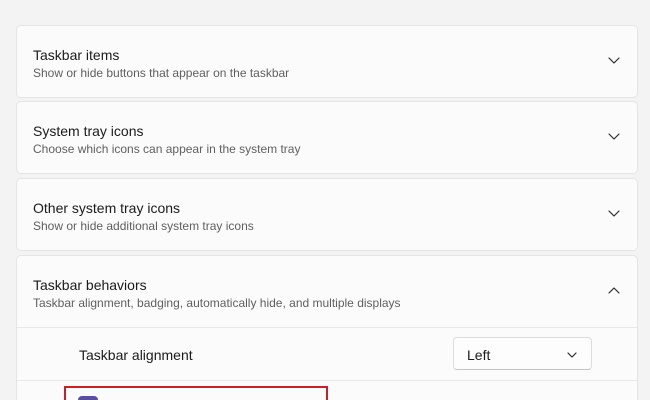  Describe the element at coordinates (522, 353) in the screenshot. I see `taskbar-alignment-dropdown: Left` at that location.